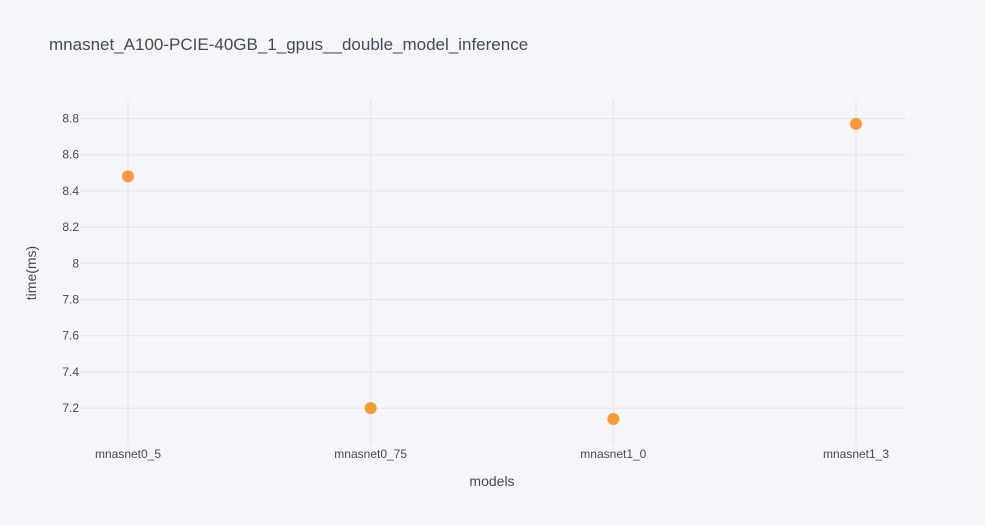 The image size is (985, 525). I want to click on y-tick-label: 8.2, so click(70, 227).